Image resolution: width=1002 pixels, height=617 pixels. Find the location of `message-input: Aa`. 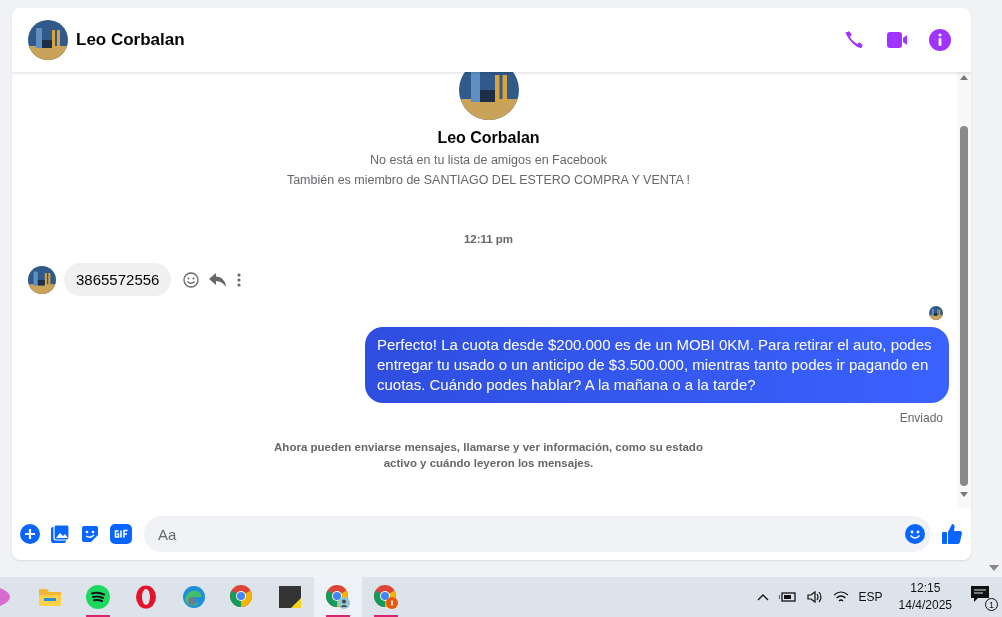

message-input: Aa is located at coordinates (530, 534).